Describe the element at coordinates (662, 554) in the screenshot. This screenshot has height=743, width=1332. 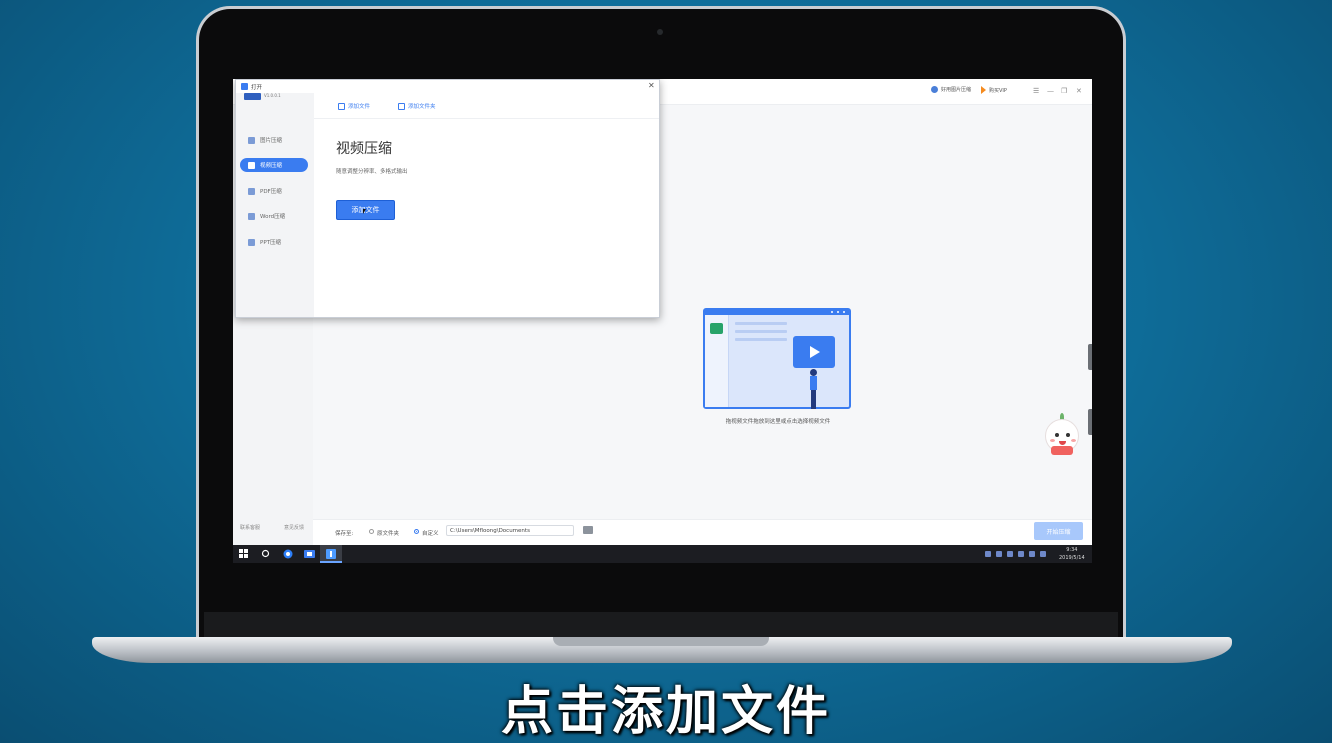
I see `windows-taskbar: 9:34 2019/5/14` at that location.